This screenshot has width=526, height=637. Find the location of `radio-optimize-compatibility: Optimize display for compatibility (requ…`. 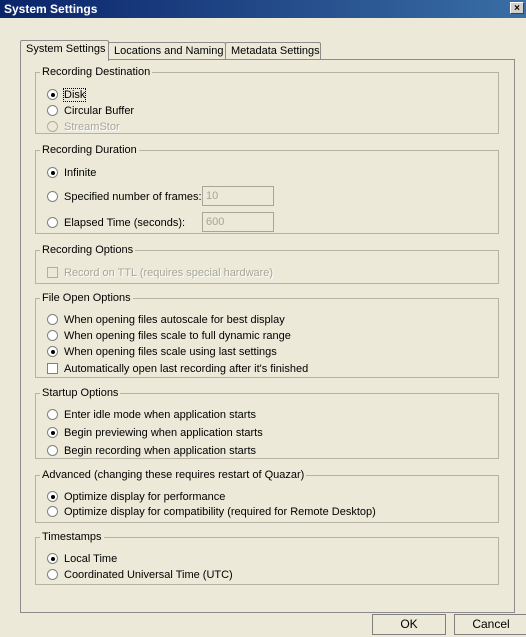

radio-optimize-compatibility: Optimize display for compatibility (requ… is located at coordinates (211, 512).